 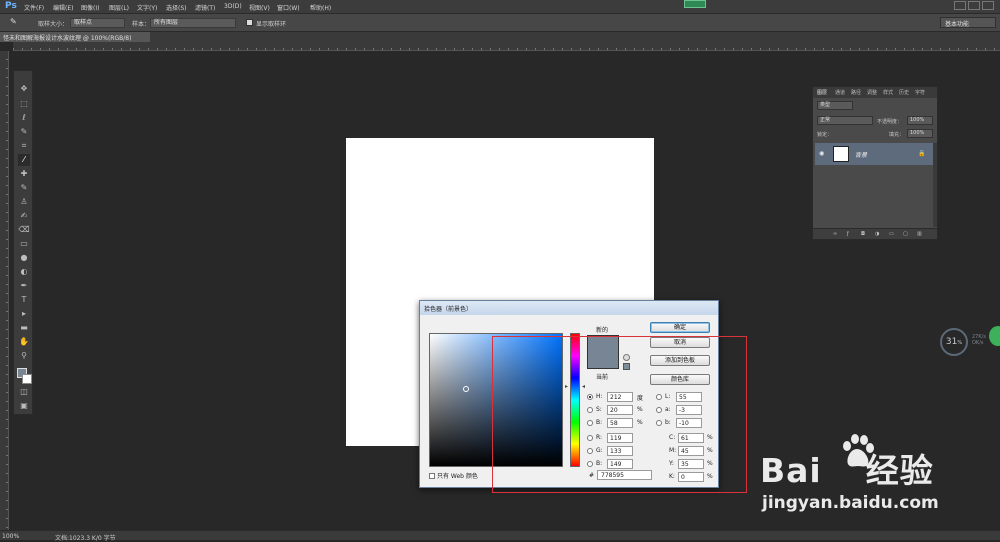 What do you see at coordinates (500, 23) in the screenshot?
I see `options-bar: ✎ 取样大小： 取样点 样本： 所有图层 显示取样环 基本功能` at bounding box center [500, 23].